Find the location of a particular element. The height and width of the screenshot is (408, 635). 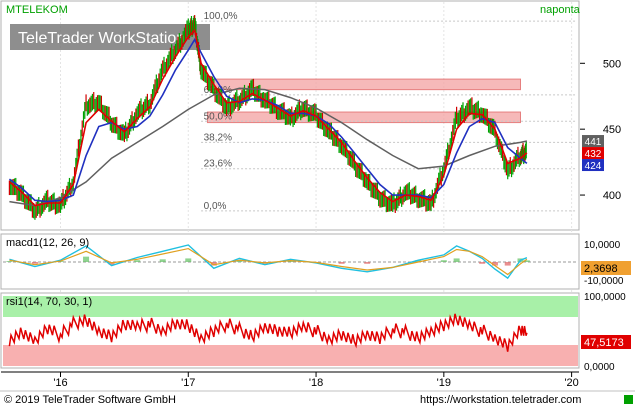

footer-url: https://workstation.teletrader.com is located at coordinates (500, 400).